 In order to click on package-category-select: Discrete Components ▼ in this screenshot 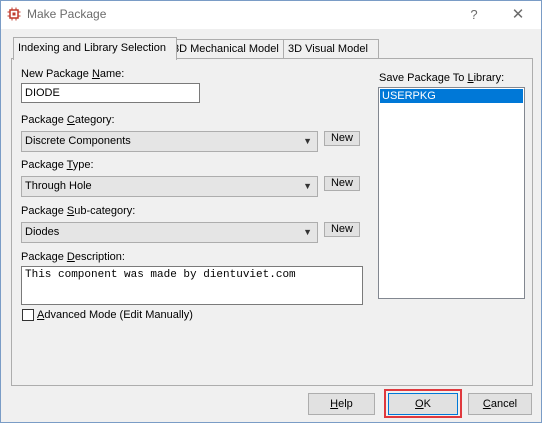, I will do `click(169, 141)`.